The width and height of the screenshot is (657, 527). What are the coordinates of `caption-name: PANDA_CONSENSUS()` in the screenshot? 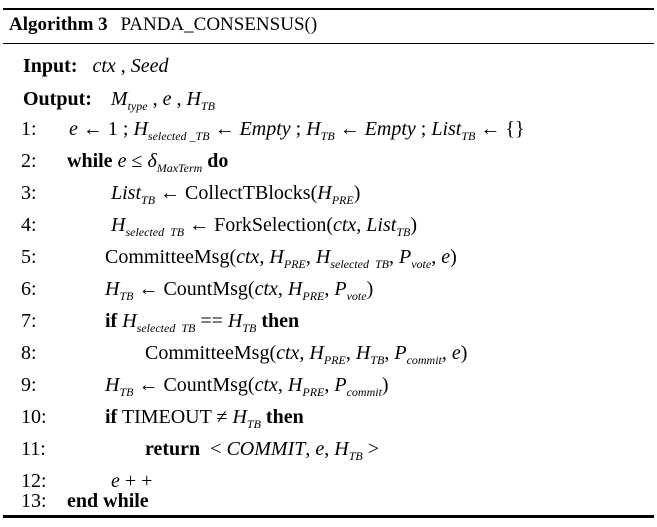 It's located at (219, 24).